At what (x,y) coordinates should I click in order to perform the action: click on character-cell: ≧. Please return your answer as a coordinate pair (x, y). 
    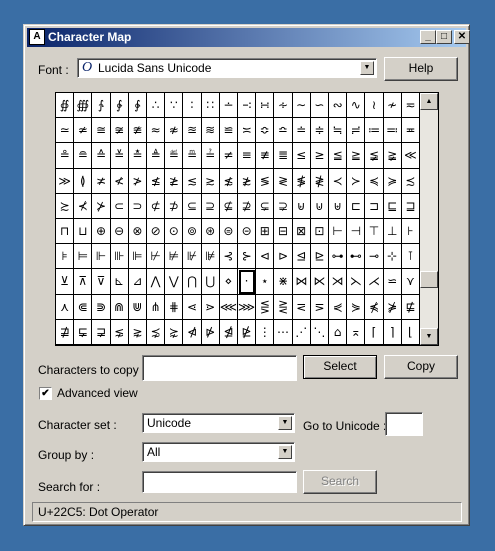
    Looking at the image, I should click on (356, 156).